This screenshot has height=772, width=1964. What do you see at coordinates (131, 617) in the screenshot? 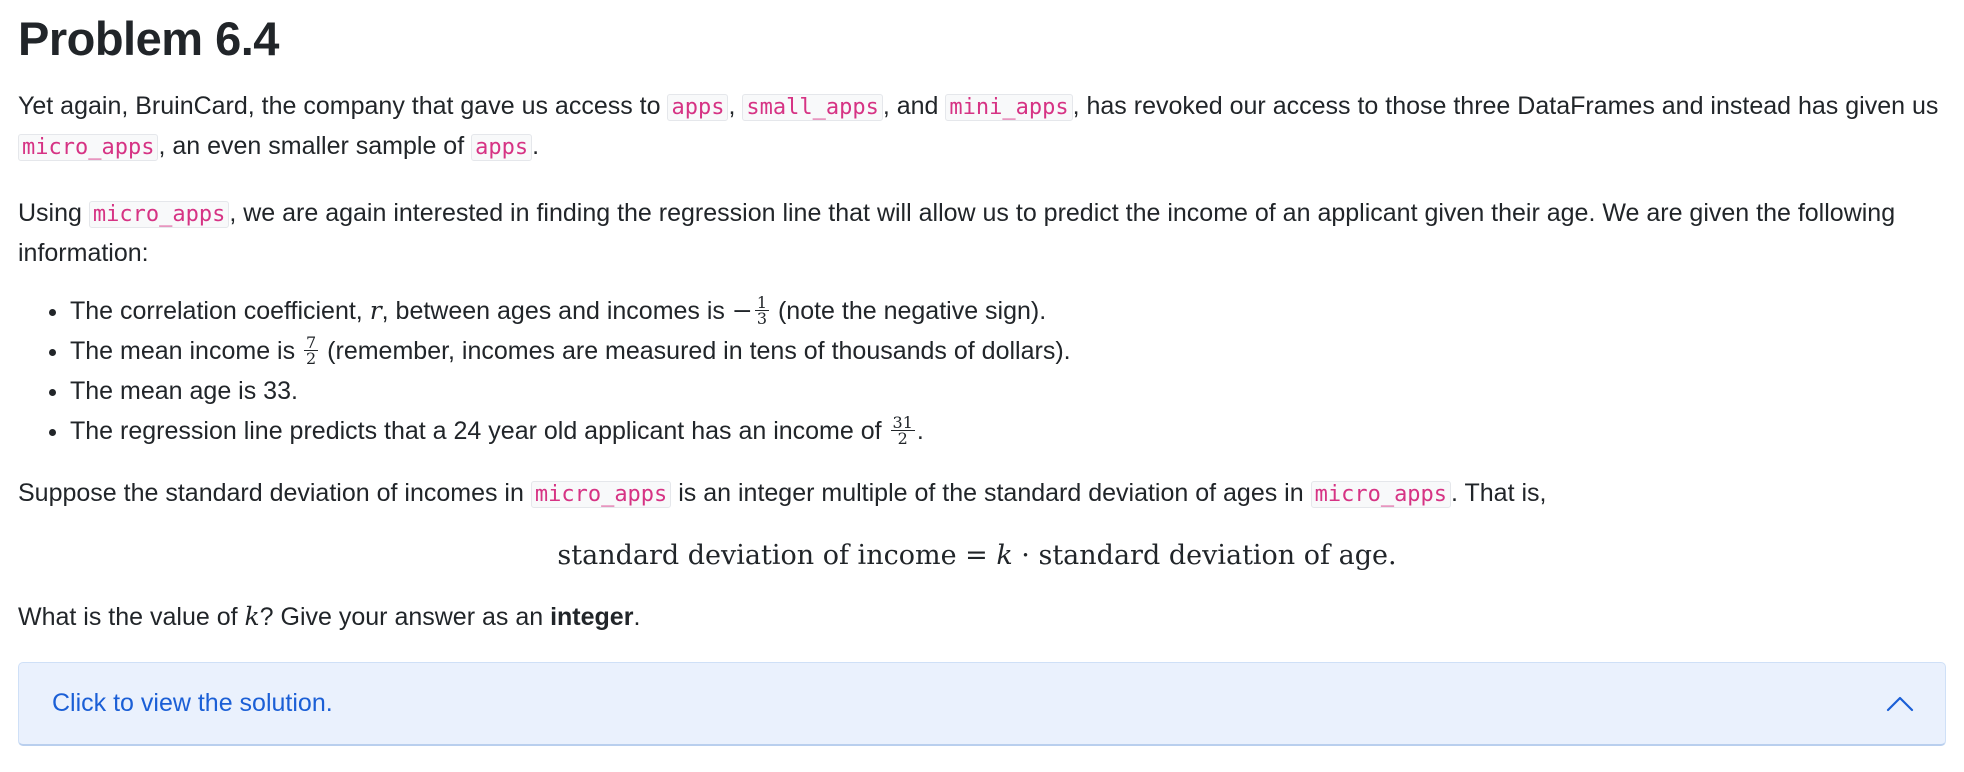
I see `text: What is the value of` at bounding box center [131, 617].